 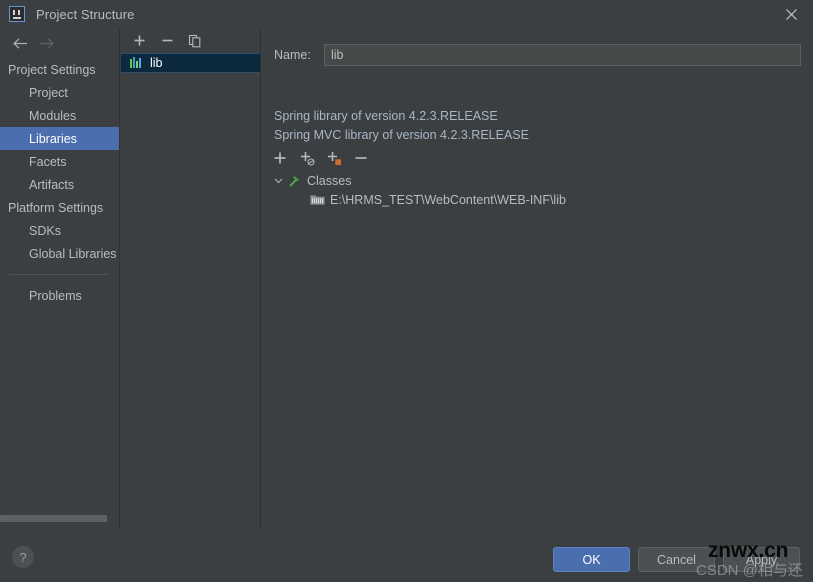 I want to click on sidebar-item-project: Project, so click(x=59, y=92).